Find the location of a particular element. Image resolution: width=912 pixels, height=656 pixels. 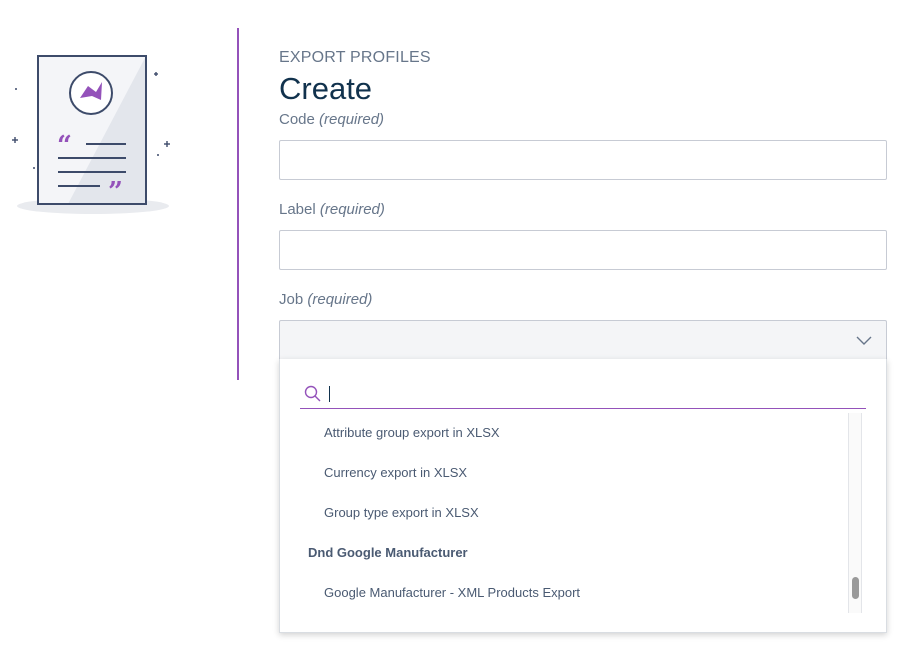

list-item: Group type export in XLSX is located at coordinates (401, 513).